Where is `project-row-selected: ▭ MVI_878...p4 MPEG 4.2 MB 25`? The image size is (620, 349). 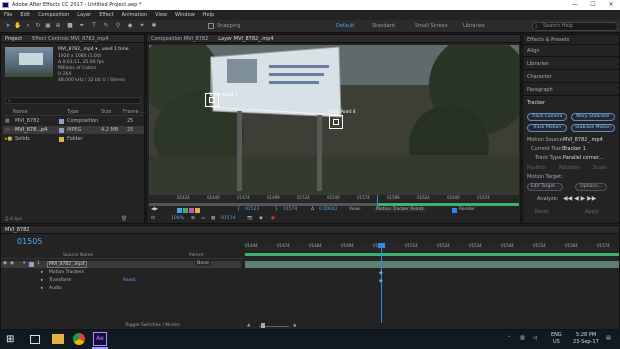 project-row-selected: ▭ MVI_878...p4 MPEG 4.2 MB 25 is located at coordinates (73, 130).